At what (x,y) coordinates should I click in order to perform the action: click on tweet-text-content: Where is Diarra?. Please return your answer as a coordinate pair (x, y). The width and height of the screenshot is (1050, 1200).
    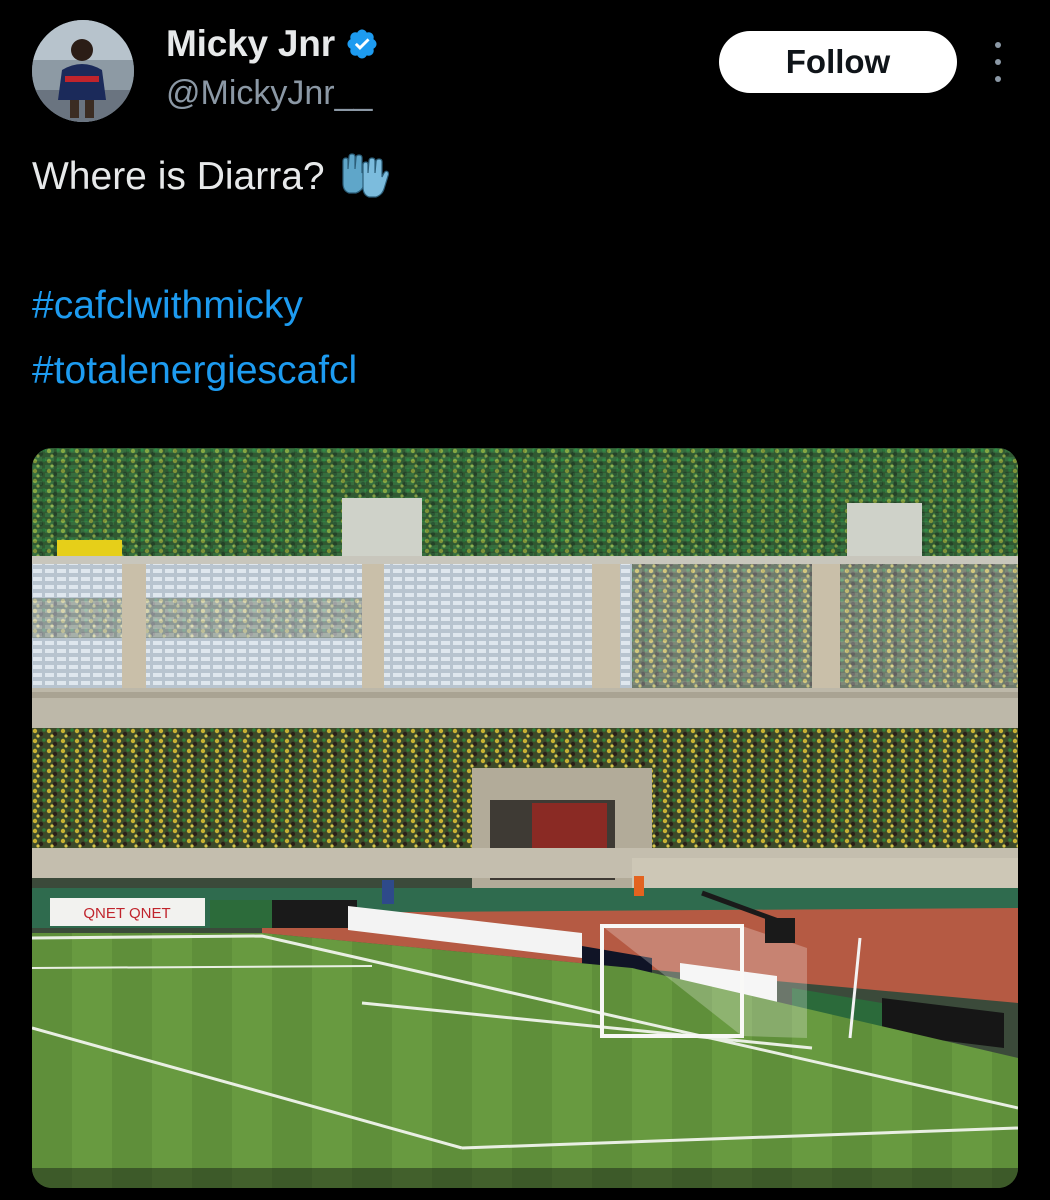
    Looking at the image, I should click on (178, 176).